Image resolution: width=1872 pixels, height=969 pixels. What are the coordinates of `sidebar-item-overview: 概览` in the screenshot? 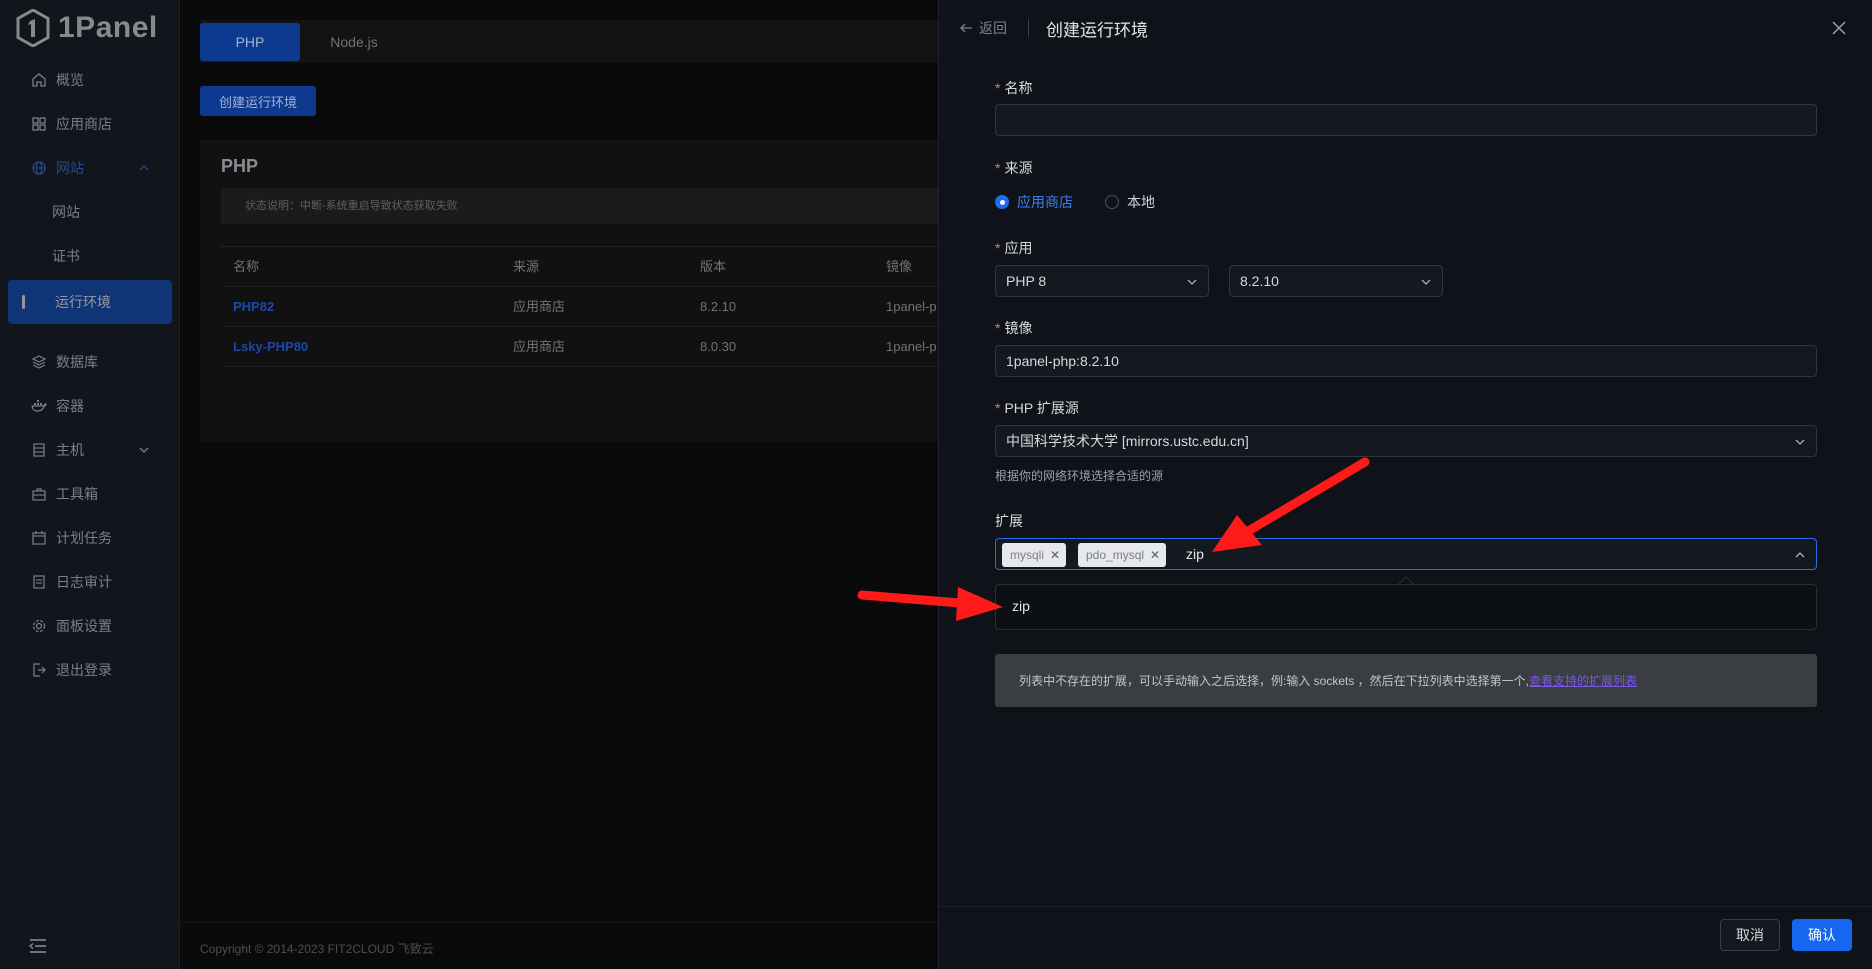 It's located at (90, 80).